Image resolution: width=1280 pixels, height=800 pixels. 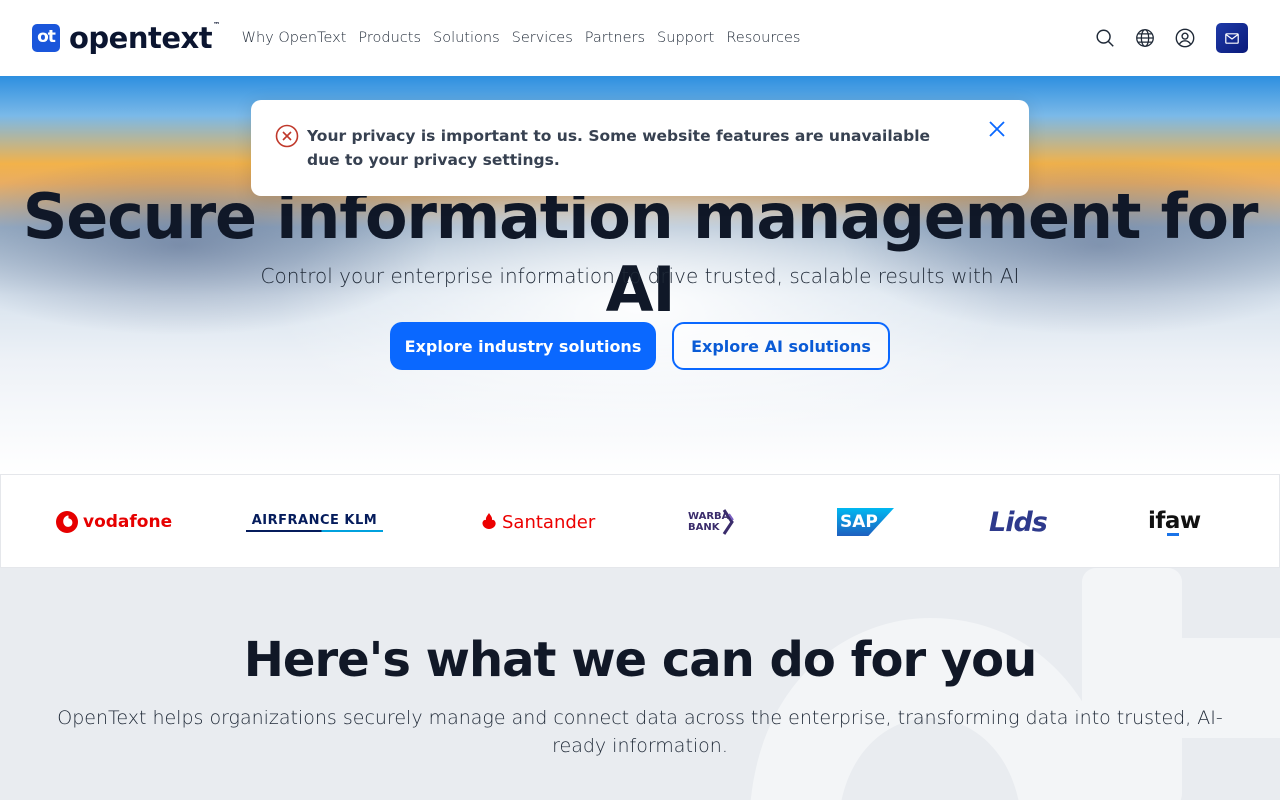 I want to click on logo-vodafone: vodafone, so click(x=113, y=522).